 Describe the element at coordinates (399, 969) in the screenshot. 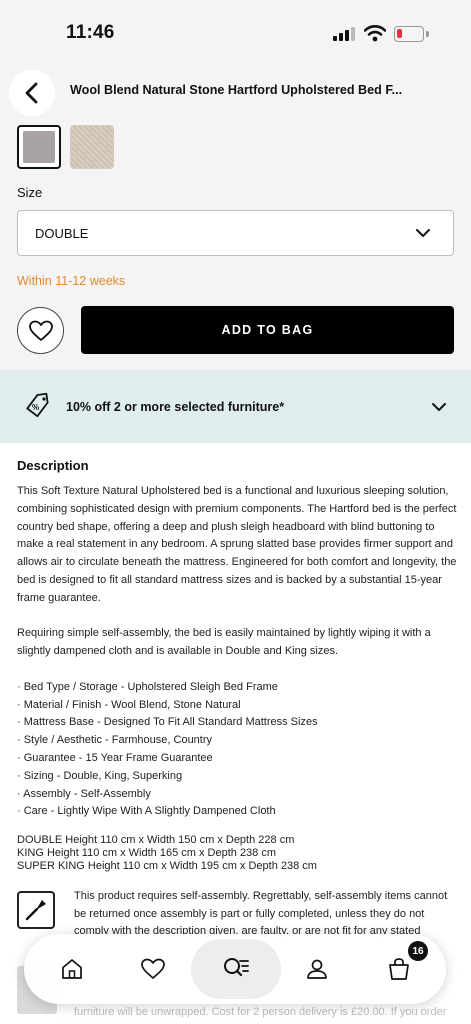

I see `shopping-bag-icon` at that location.